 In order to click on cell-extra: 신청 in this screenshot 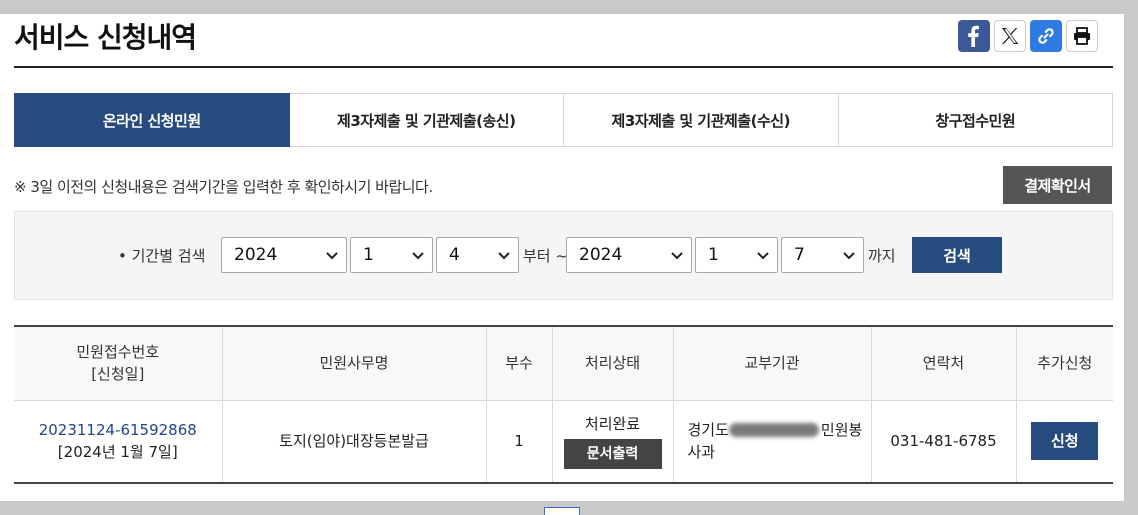, I will do `click(1064, 441)`.